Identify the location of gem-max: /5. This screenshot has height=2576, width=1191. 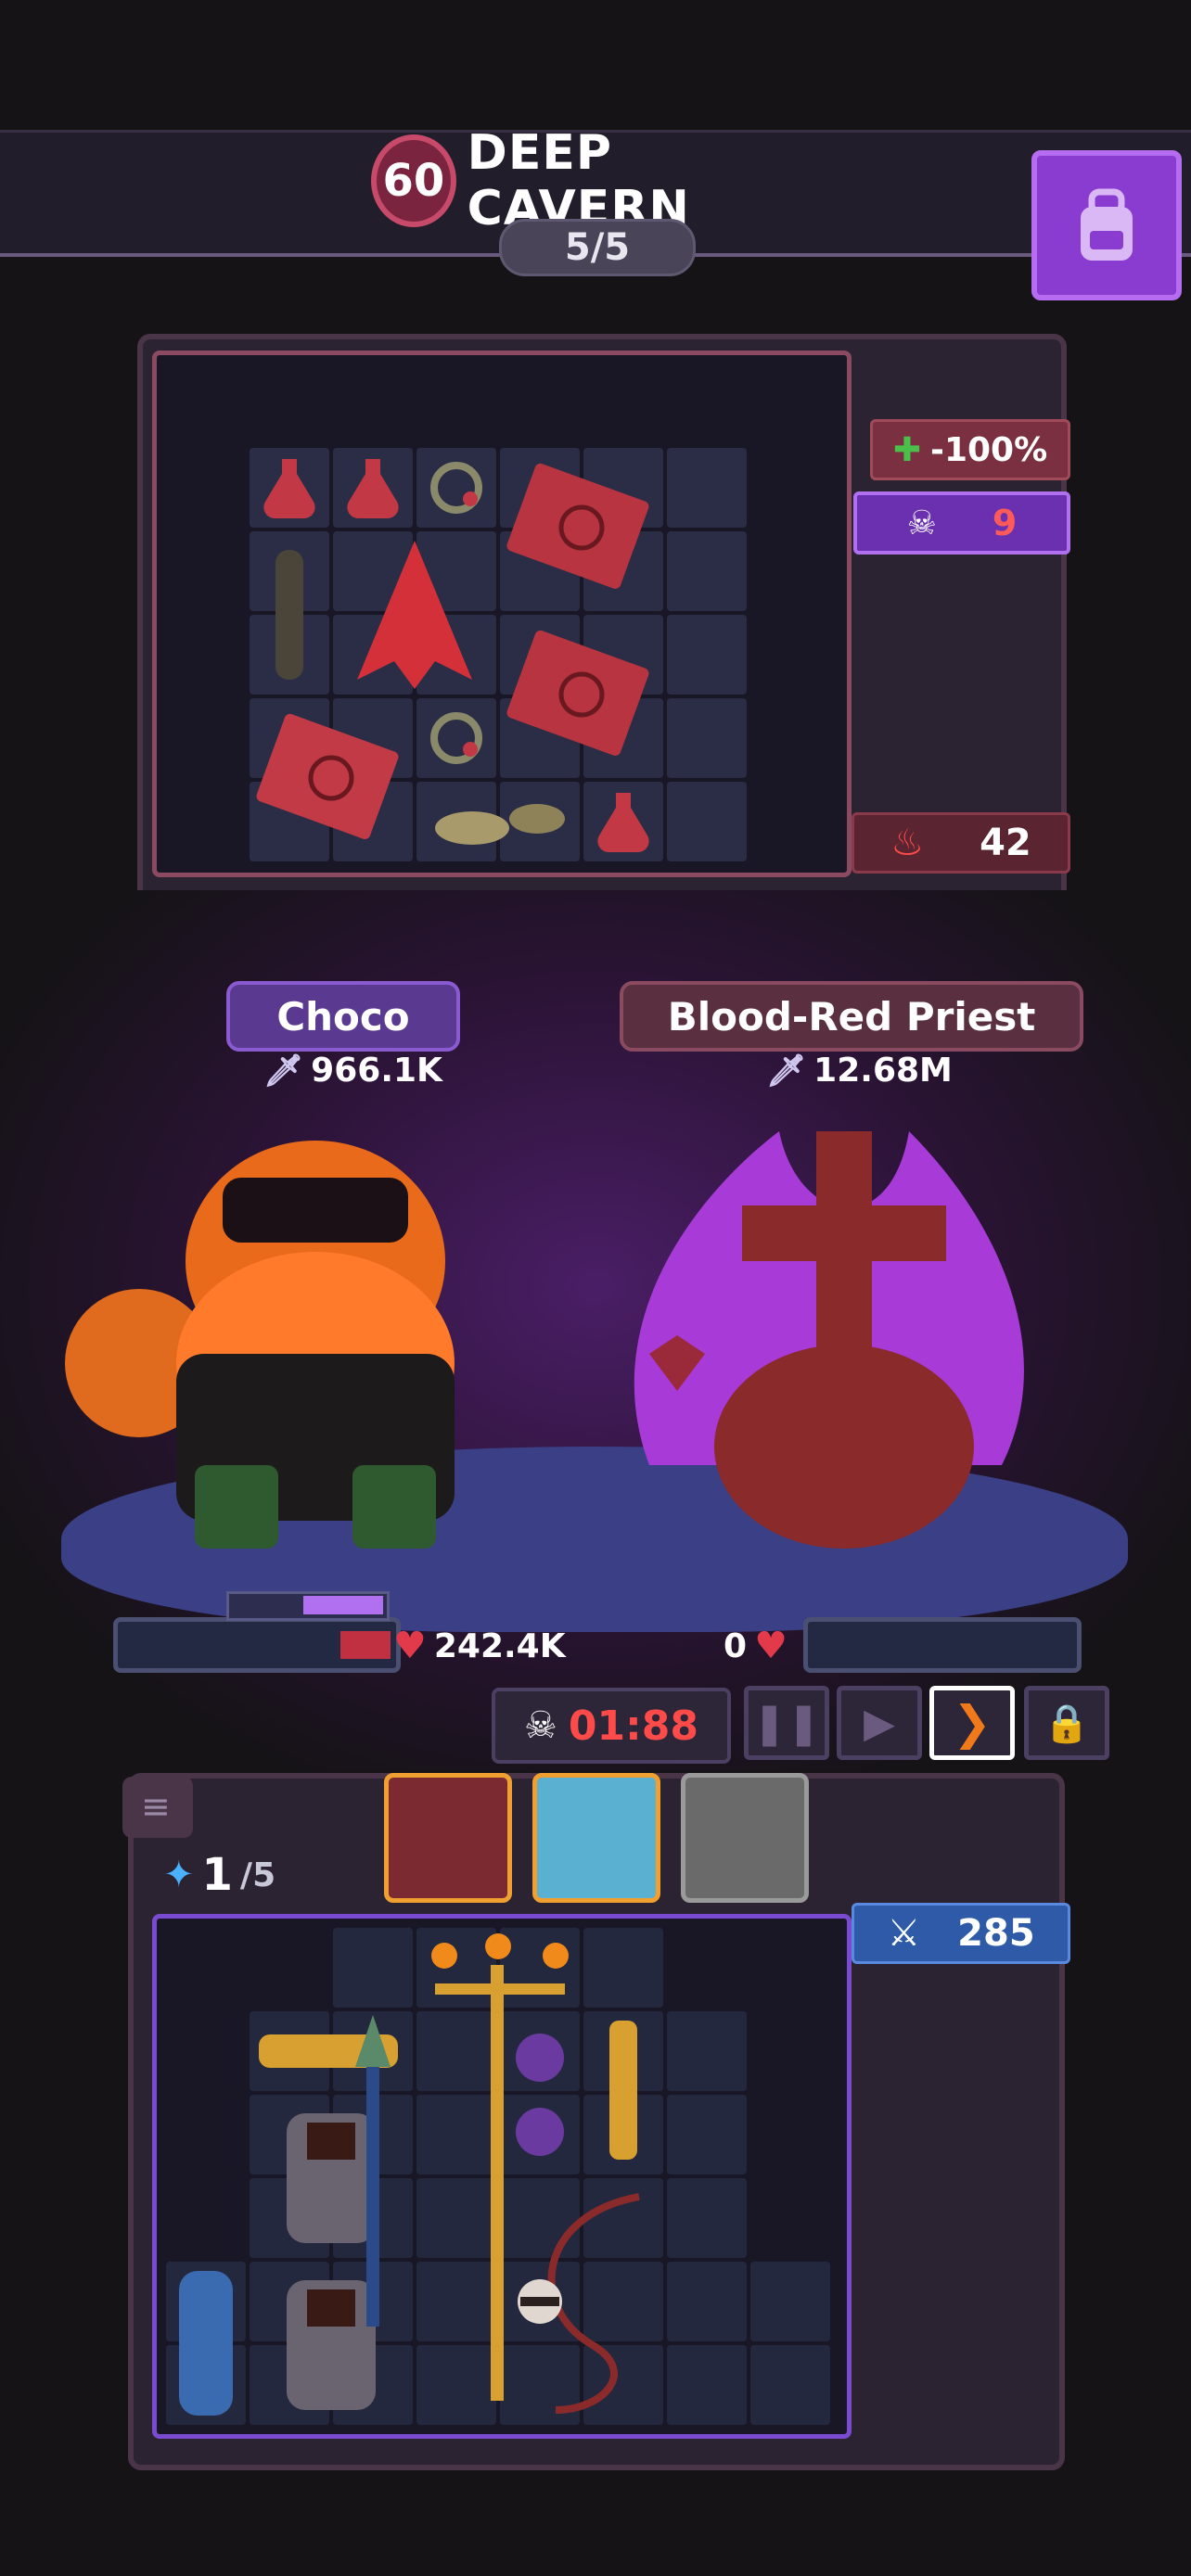
(257, 1874).